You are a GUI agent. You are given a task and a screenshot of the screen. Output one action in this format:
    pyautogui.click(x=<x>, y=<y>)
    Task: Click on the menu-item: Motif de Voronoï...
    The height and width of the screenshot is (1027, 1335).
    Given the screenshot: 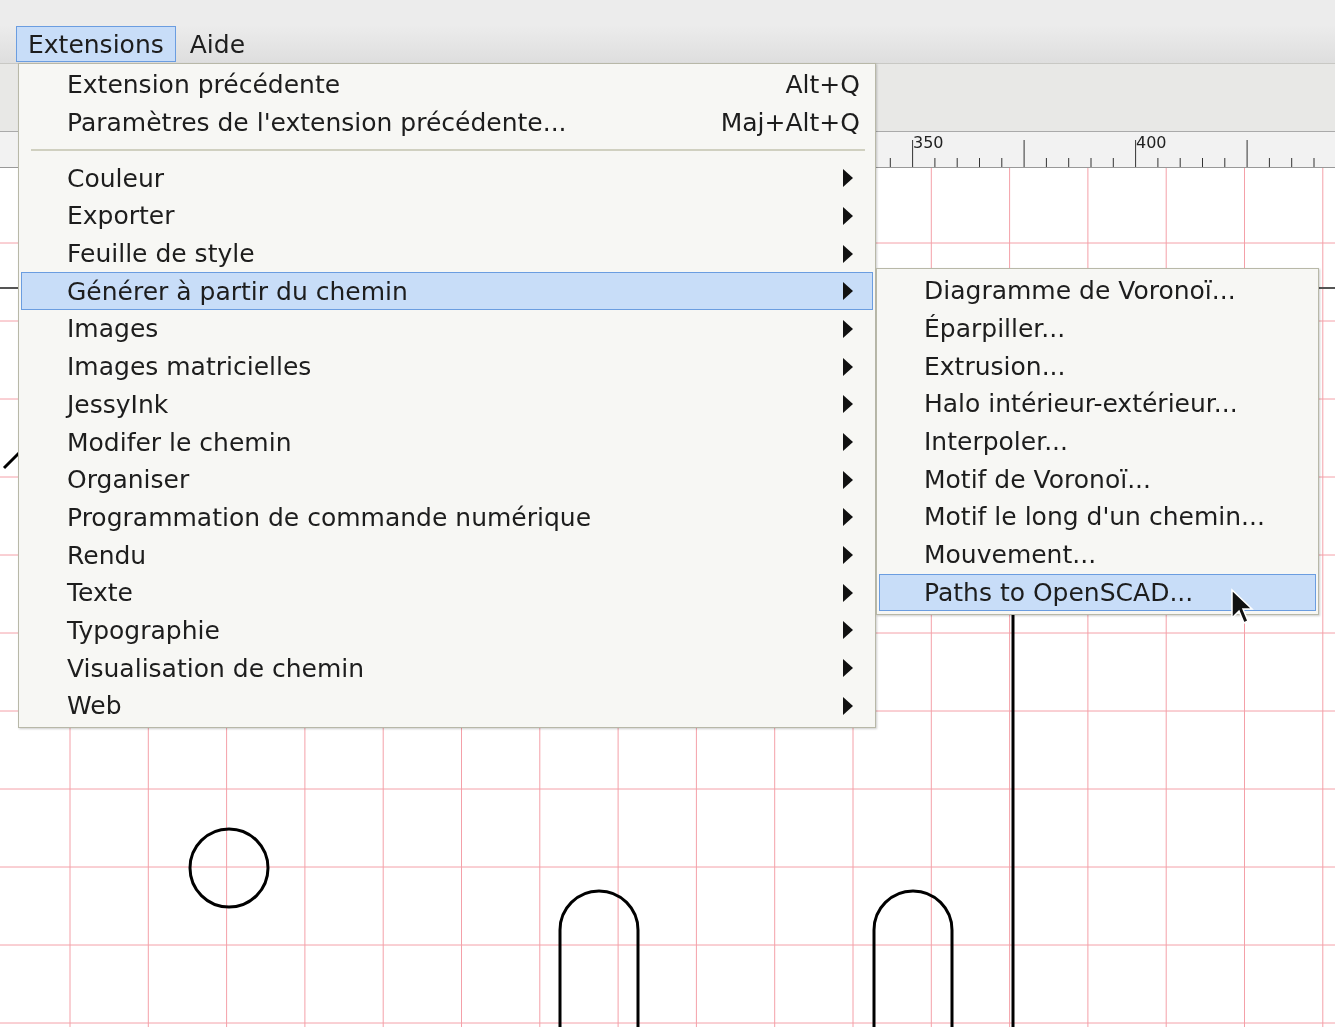 What is the action you would take?
    pyautogui.click(x=1097, y=479)
    